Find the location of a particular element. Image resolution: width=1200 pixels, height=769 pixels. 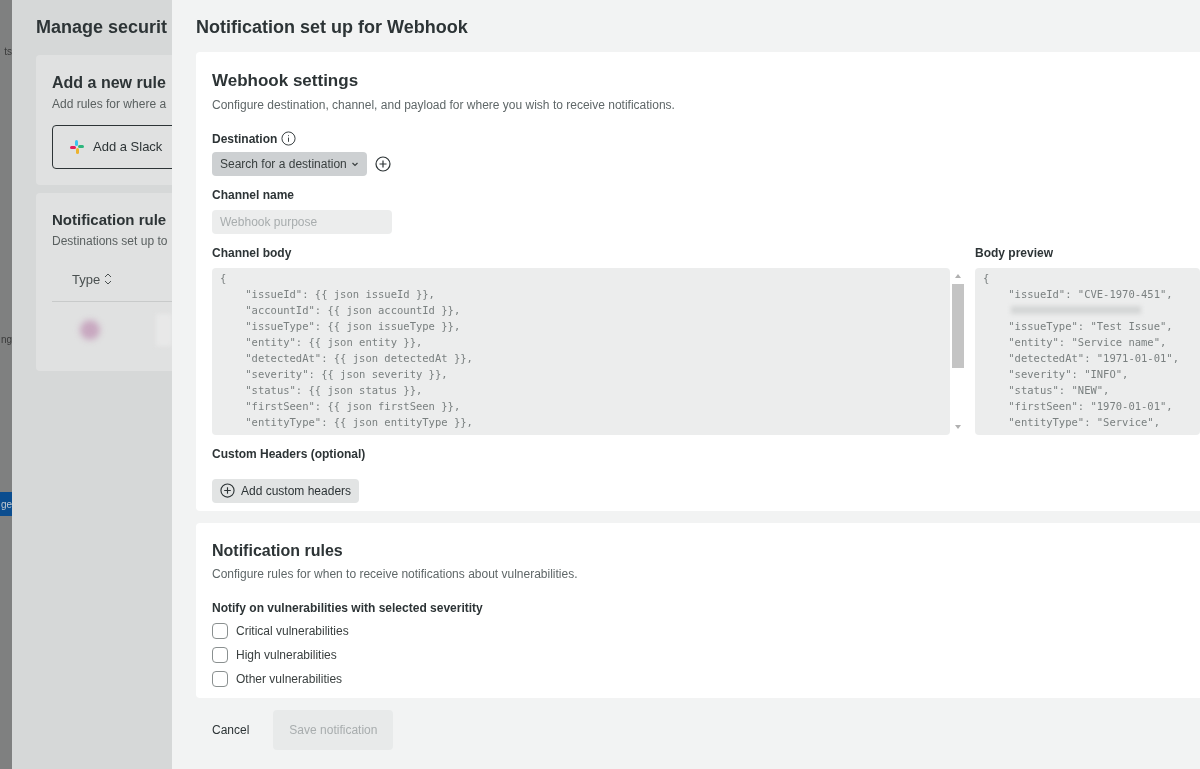

column-header: Type is located at coordinates (92, 279).